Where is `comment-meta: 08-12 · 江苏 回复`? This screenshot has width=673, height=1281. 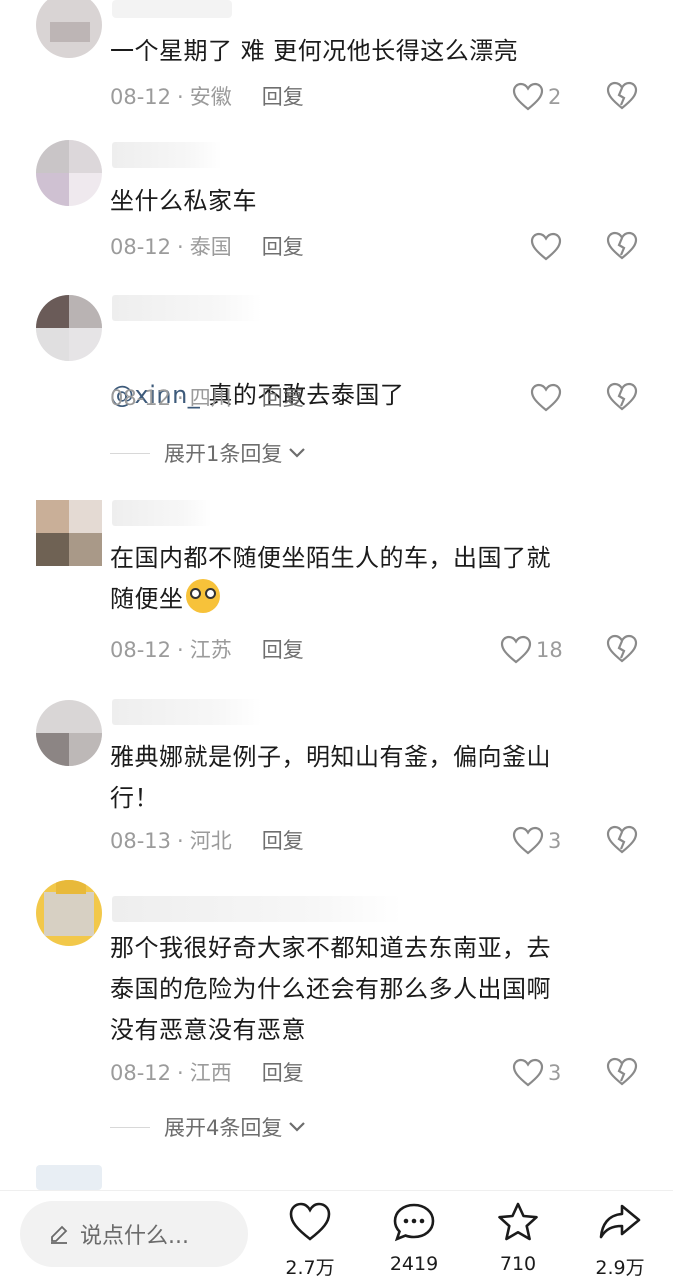
comment-meta: 08-12 · 江苏 回复 is located at coordinates (207, 650).